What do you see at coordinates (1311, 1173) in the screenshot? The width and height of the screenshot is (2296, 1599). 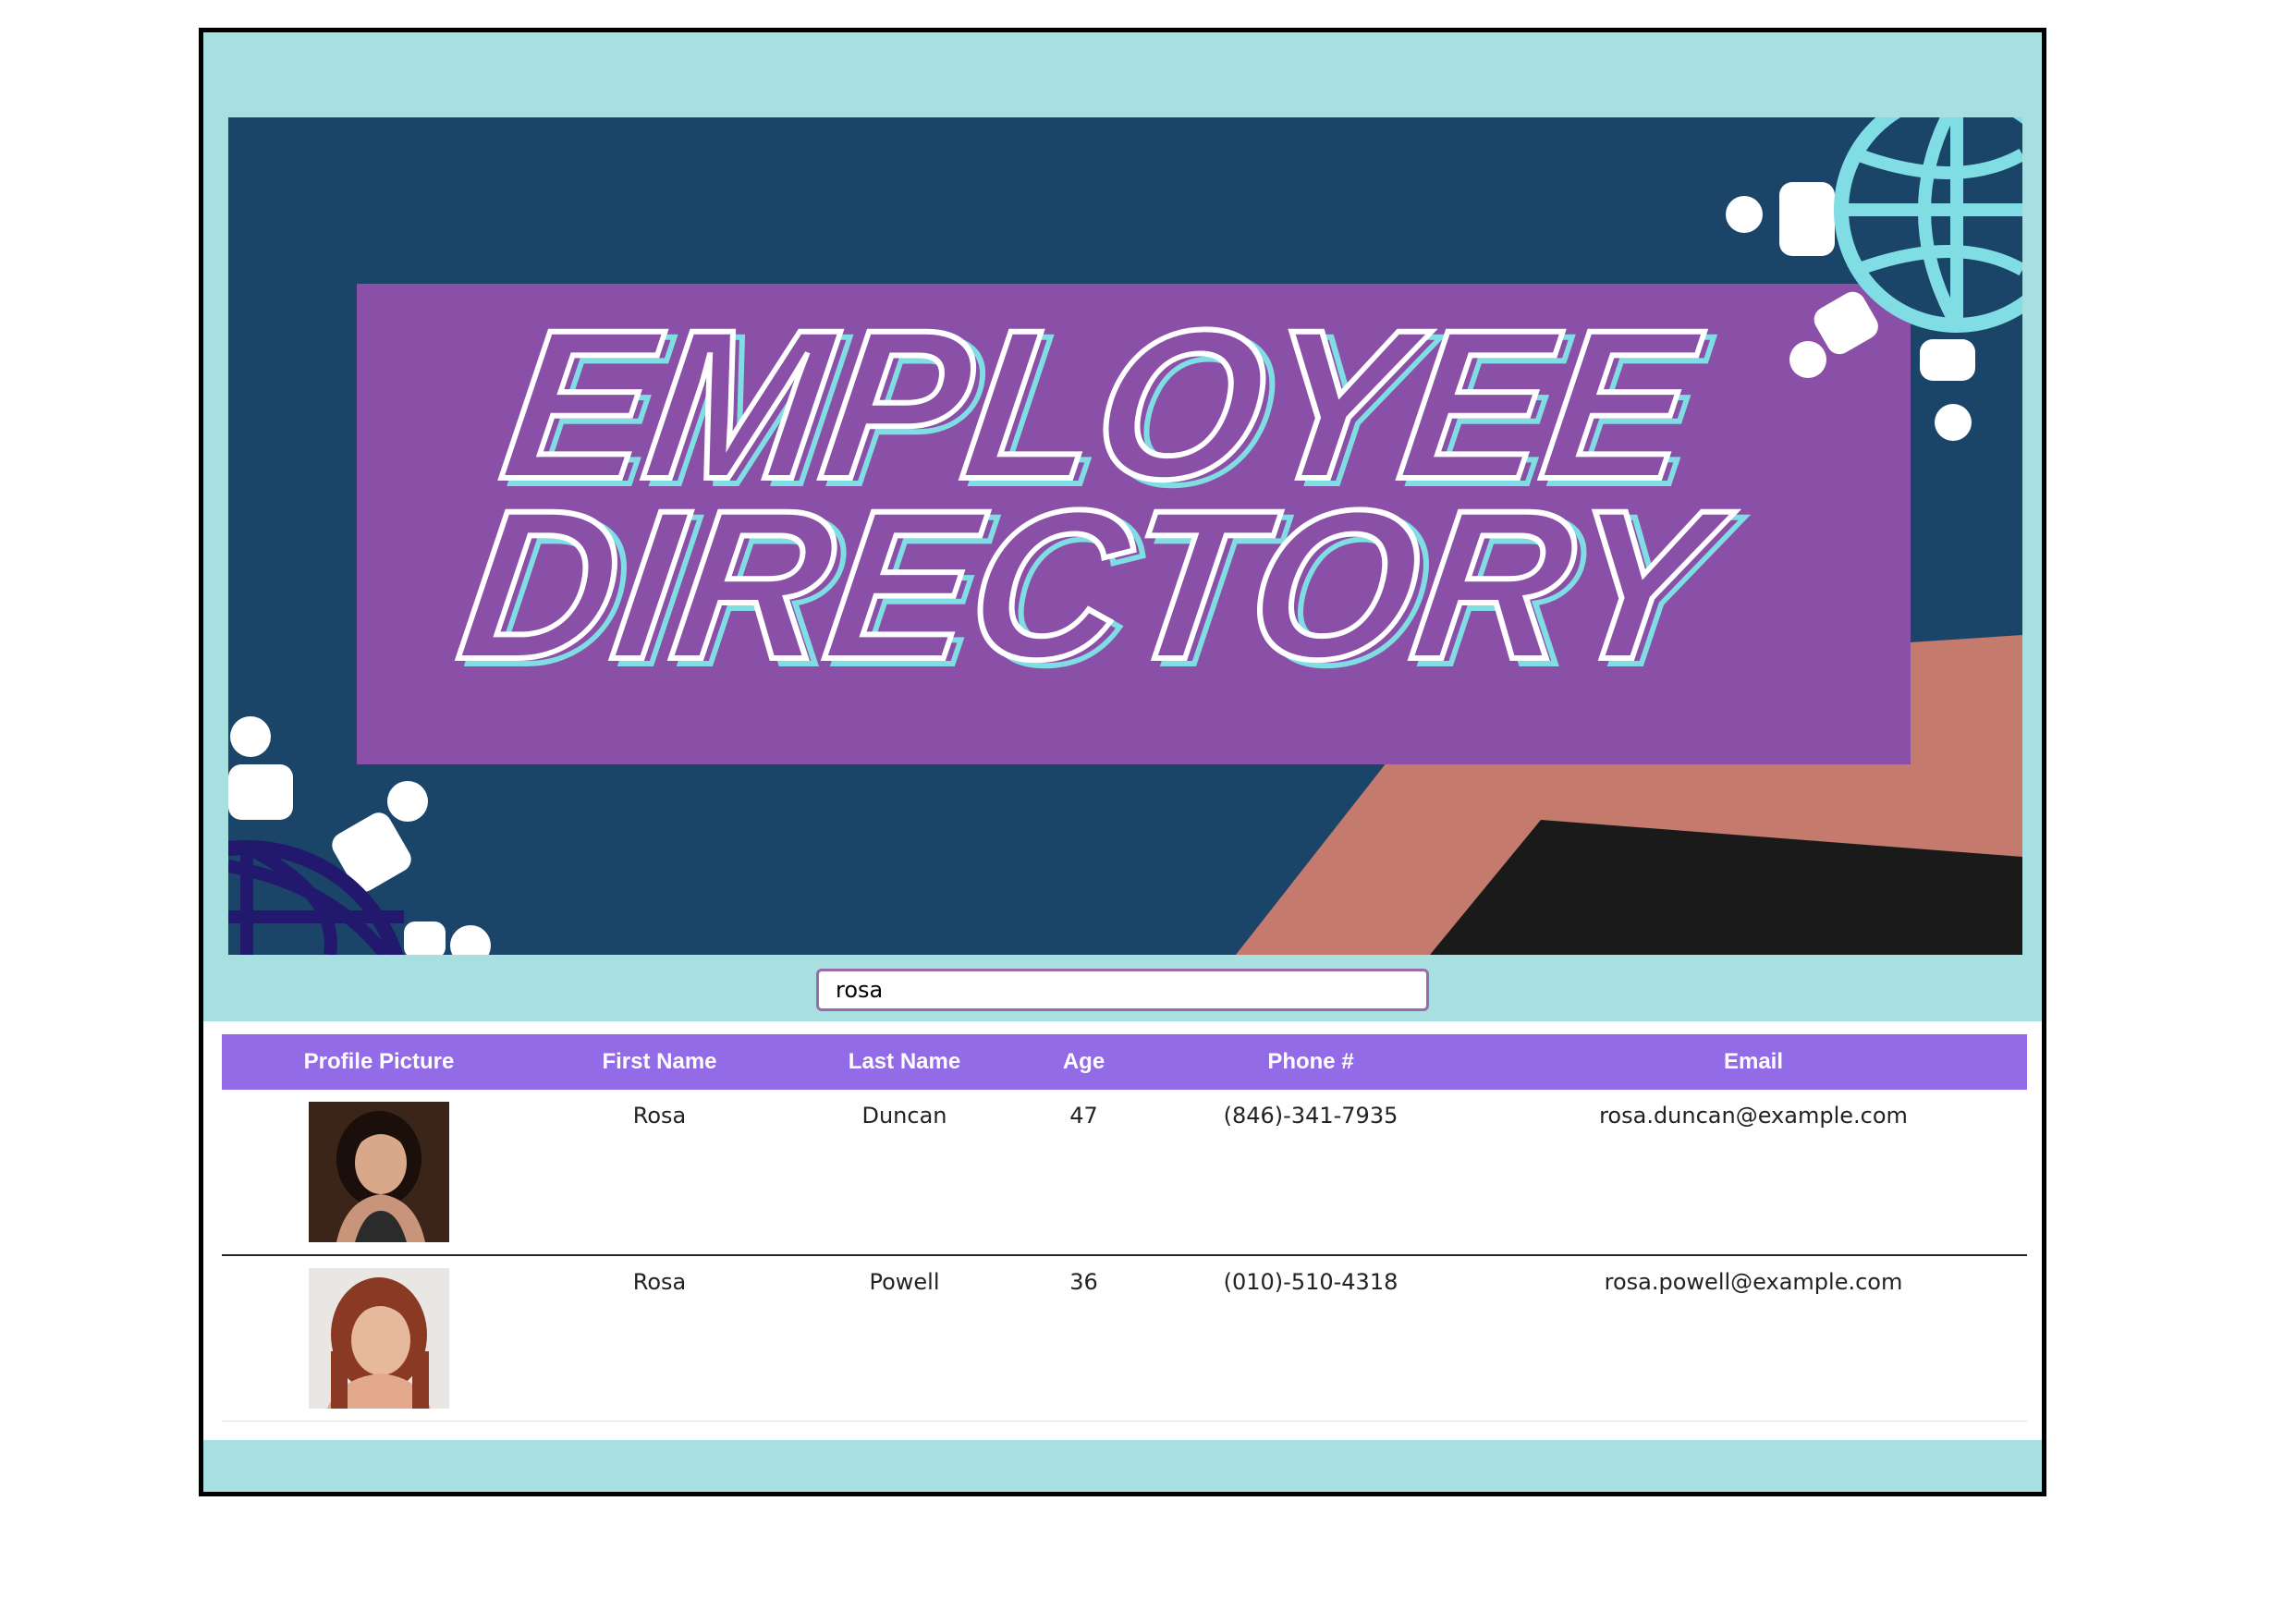 I see `phone-cell: (846)-341-7935` at bounding box center [1311, 1173].